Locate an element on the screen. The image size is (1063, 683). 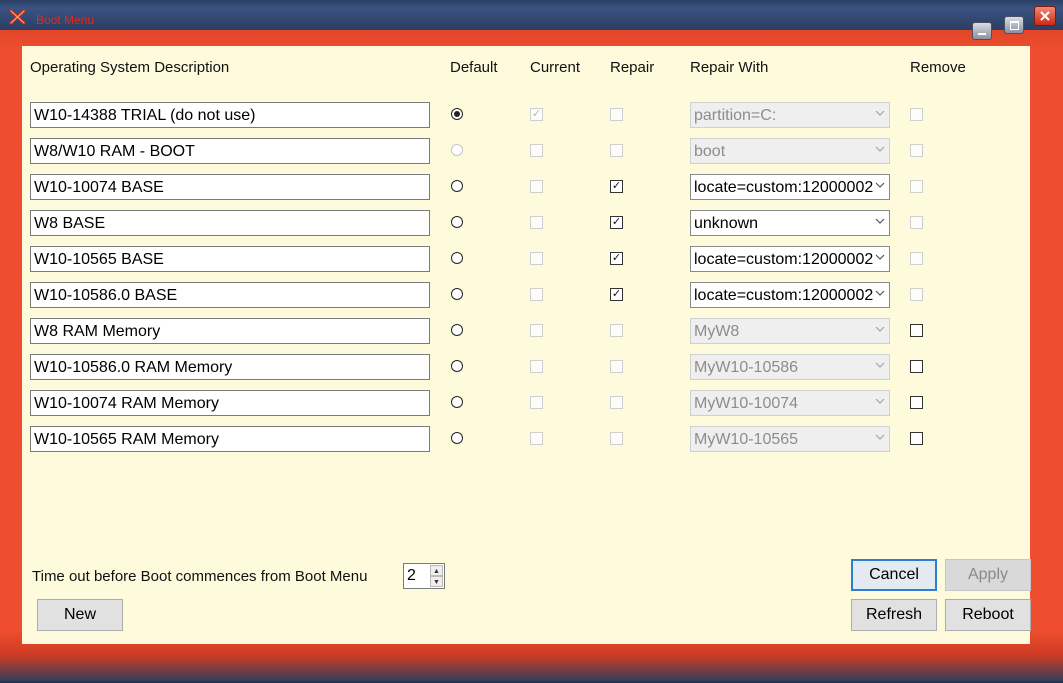
reboot-button: Reboot is located at coordinates (988, 615).